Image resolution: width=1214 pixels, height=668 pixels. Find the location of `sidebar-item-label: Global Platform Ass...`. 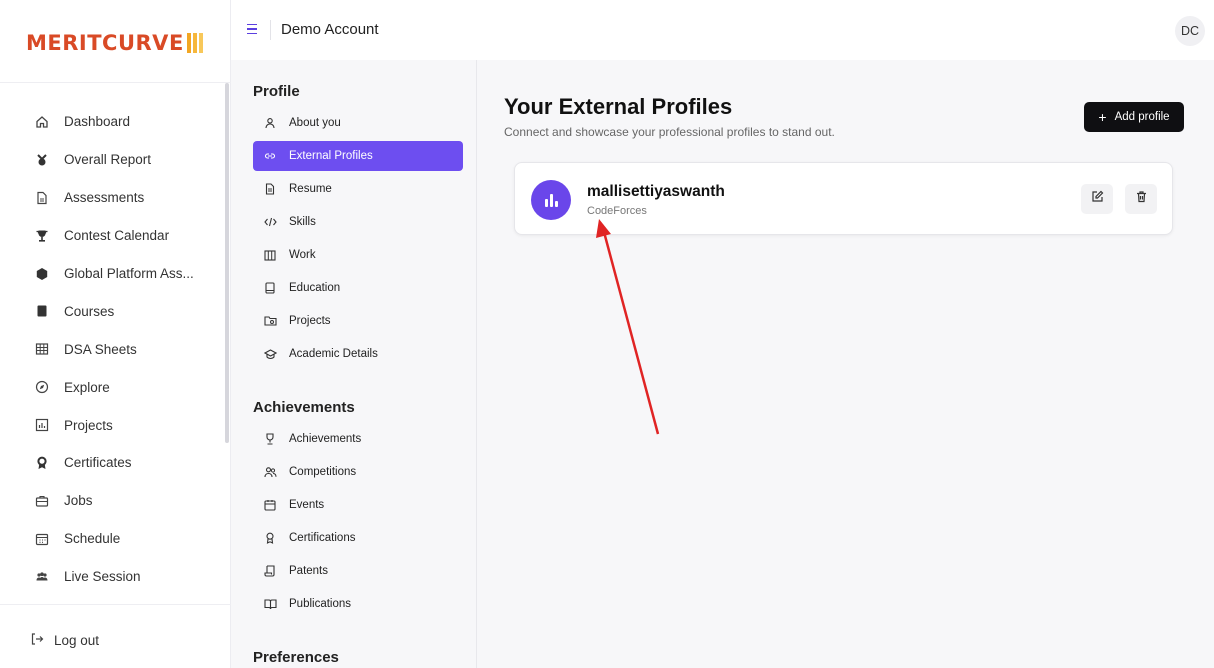

sidebar-item-label: Global Platform Ass... is located at coordinates (129, 273).